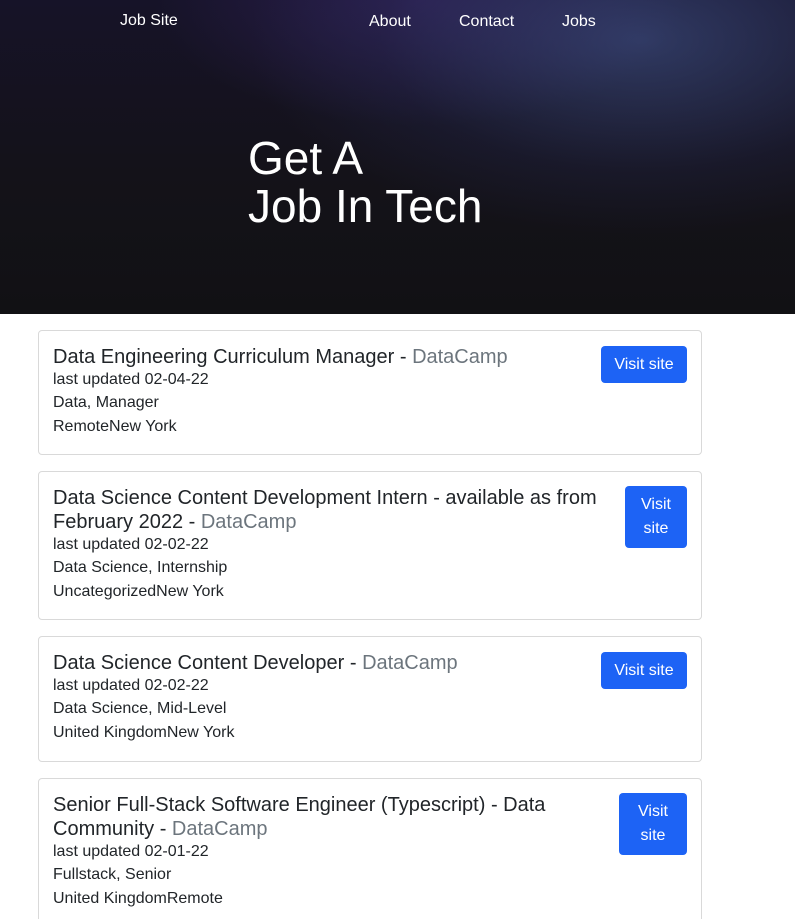  I want to click on job-locations: United KingdomNew York, so click(144, 732).